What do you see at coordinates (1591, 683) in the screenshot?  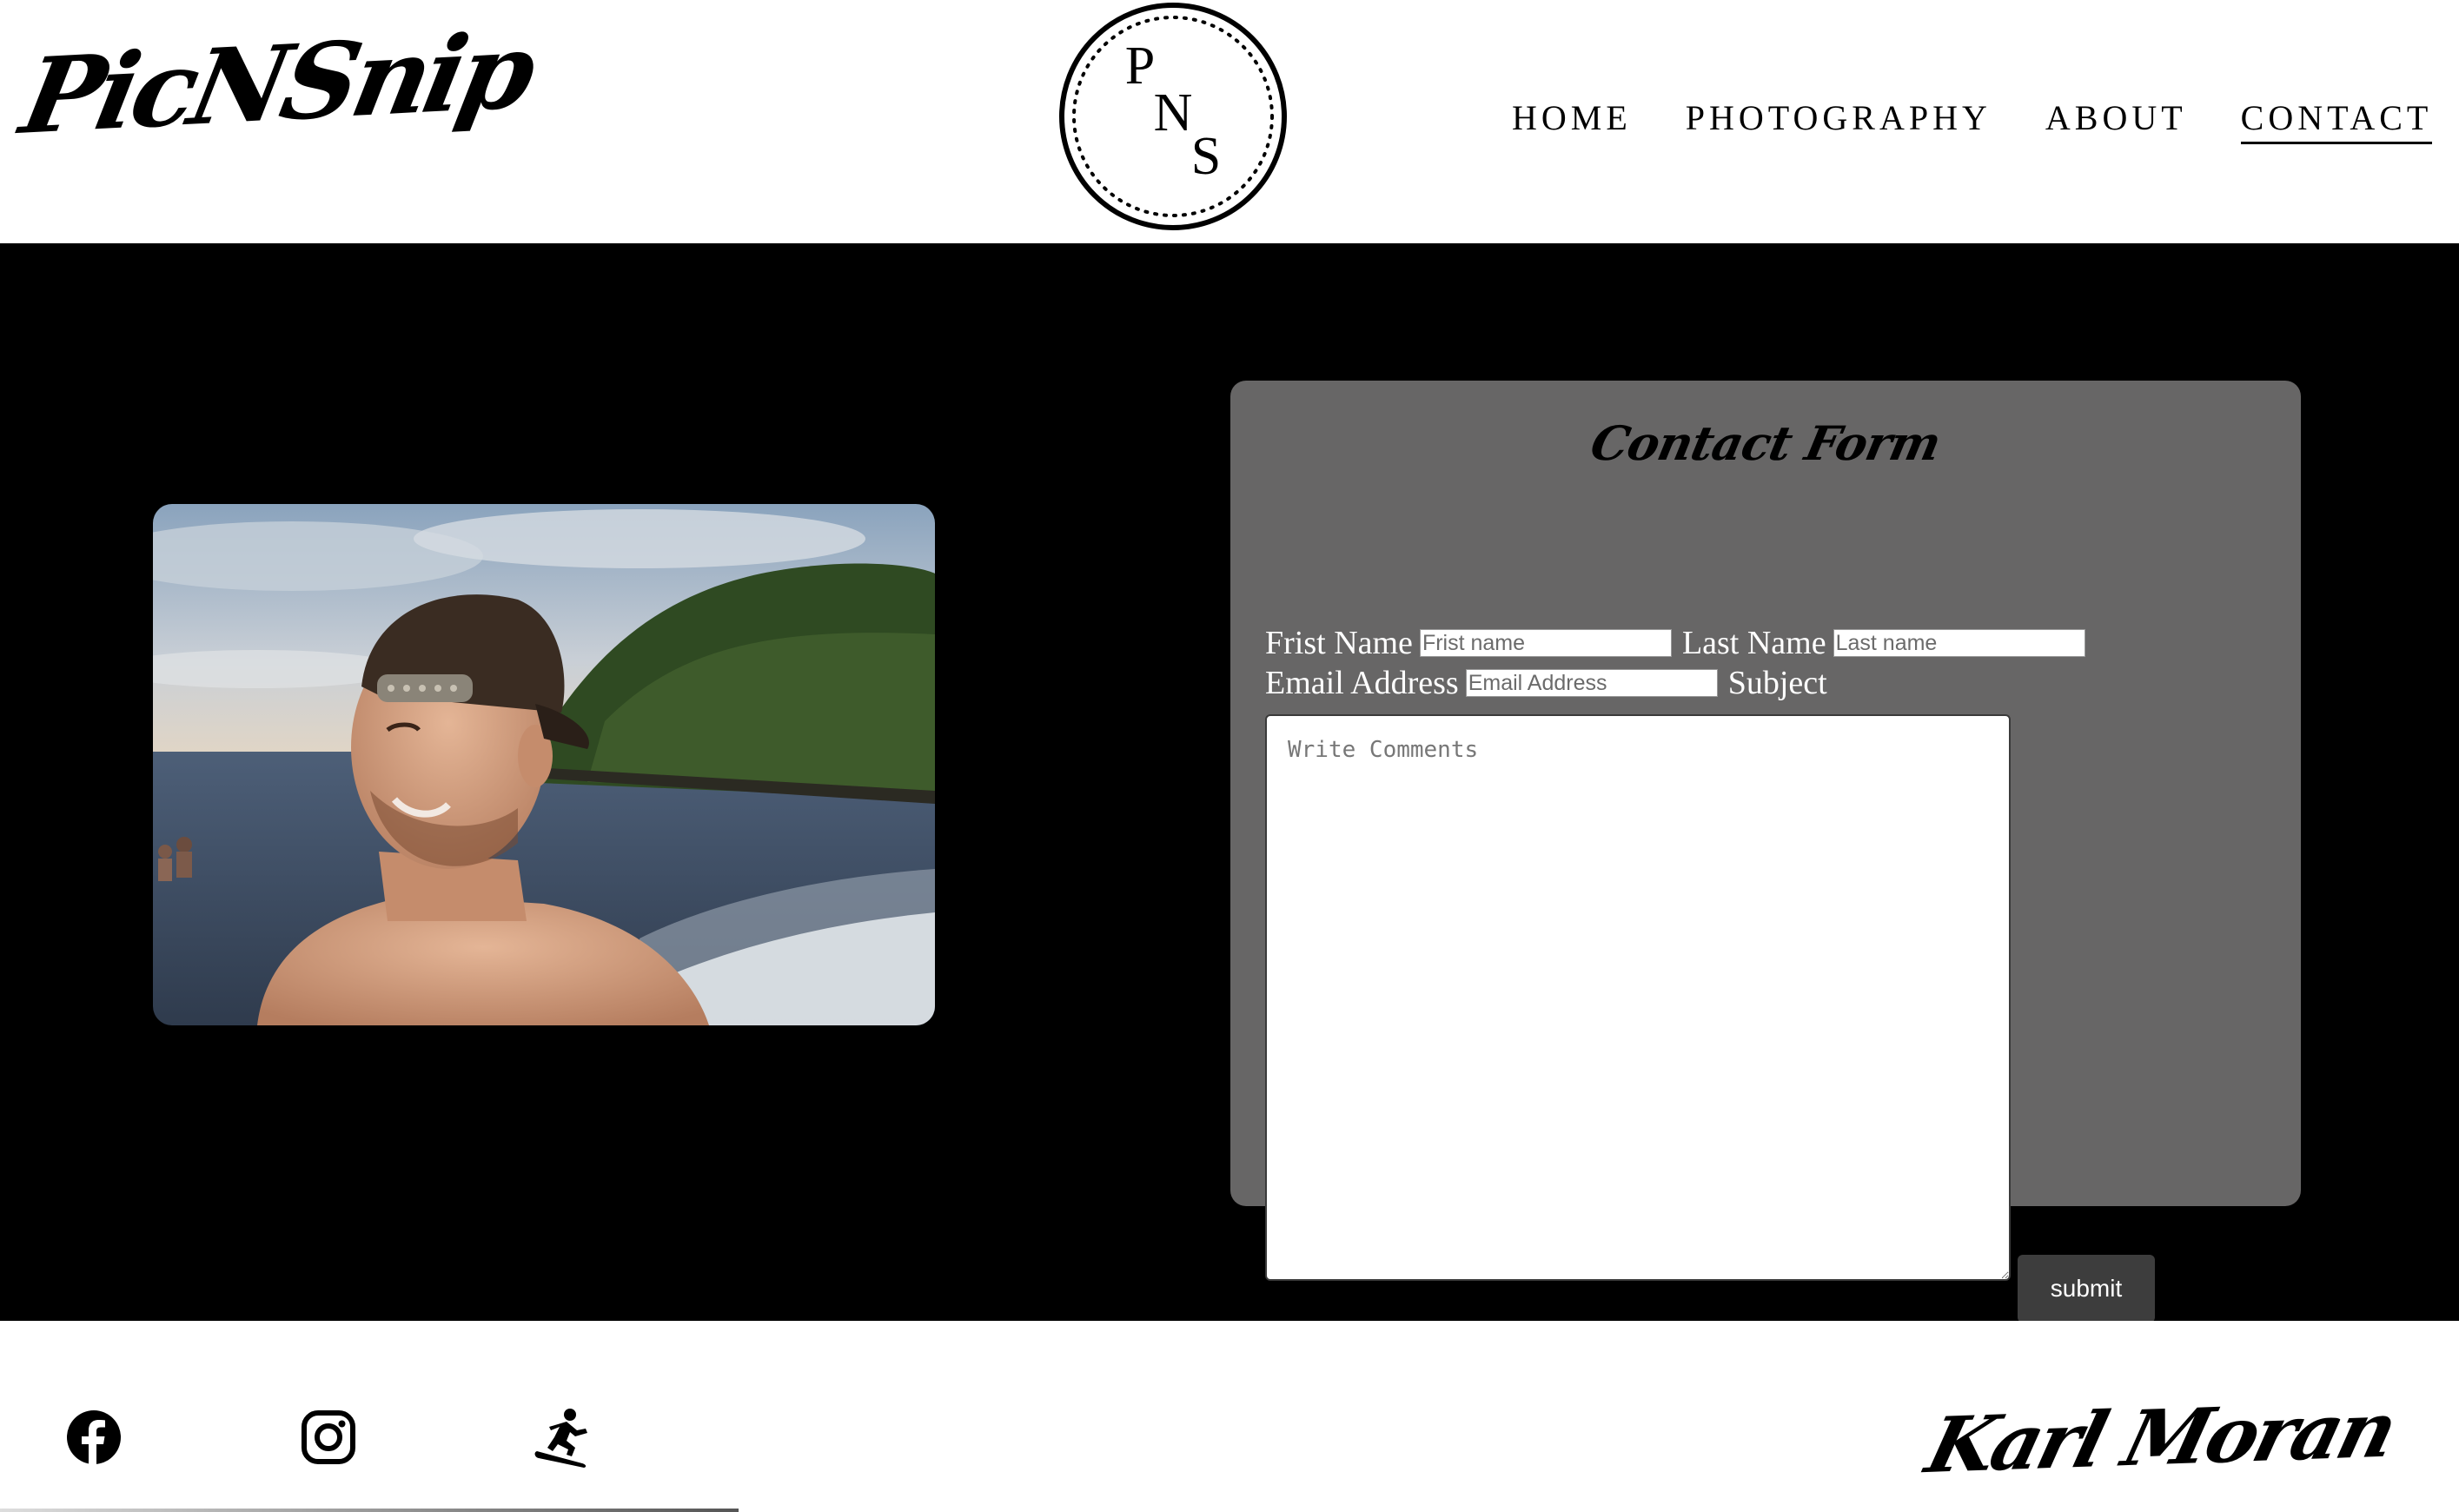 I see `email-input` at bounding box center [1591, 683].